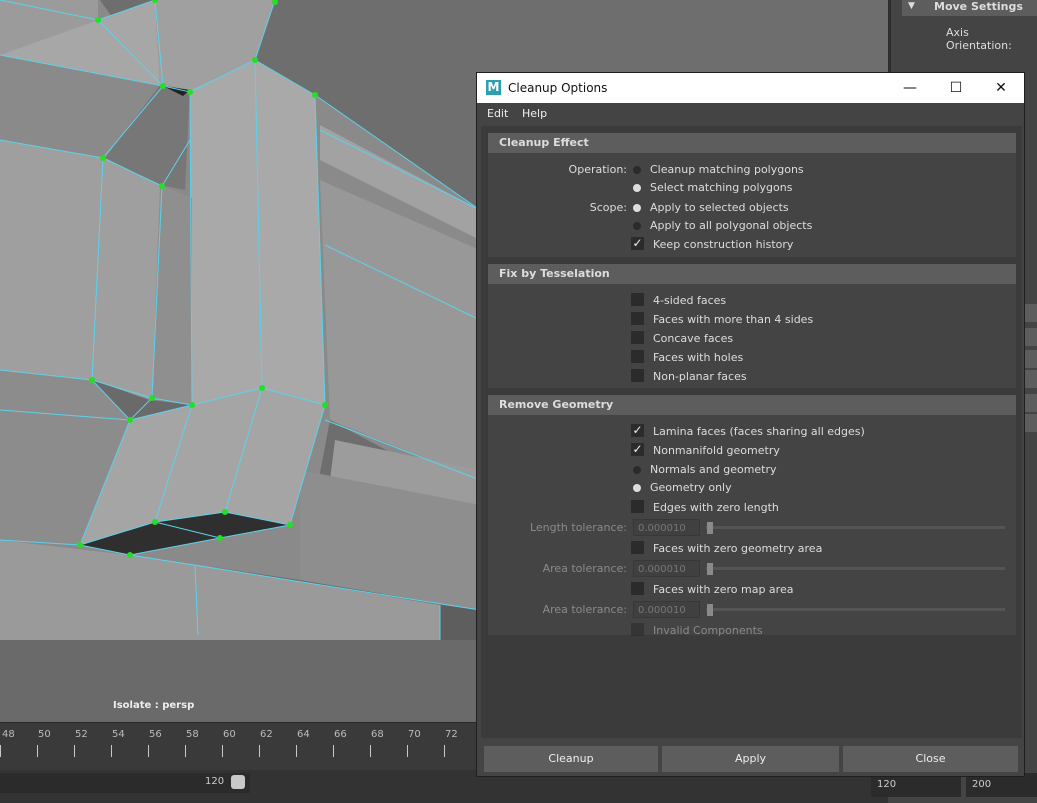 Image resolution: width=1037 pixels, height=803 pixels. What do you see at coordinates (1001, 88) in the screenshot?
I see `close-window-button: ✕` at bounding box center [1001, 88].